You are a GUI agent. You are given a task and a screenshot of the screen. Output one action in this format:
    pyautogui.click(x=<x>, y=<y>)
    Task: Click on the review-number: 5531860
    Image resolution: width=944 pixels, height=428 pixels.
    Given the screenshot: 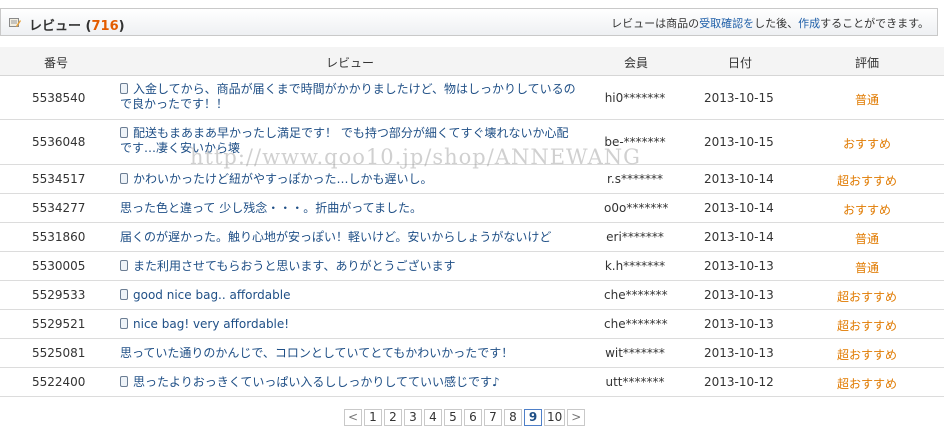 What is the action you would take?
    pyautogui.click(x=59, y=236)
    